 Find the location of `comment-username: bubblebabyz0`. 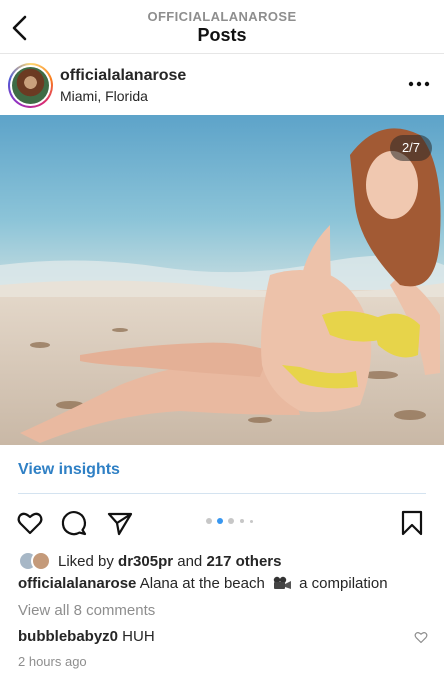

comment-username: bubblebabyz0 is located at coordinates (68, 636).